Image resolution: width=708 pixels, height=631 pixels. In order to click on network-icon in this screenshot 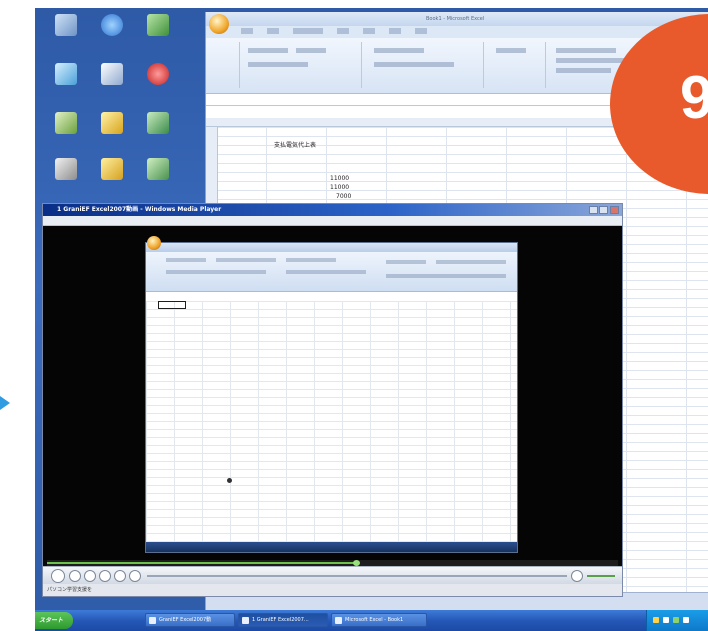, I will do `click(158, 26)`.